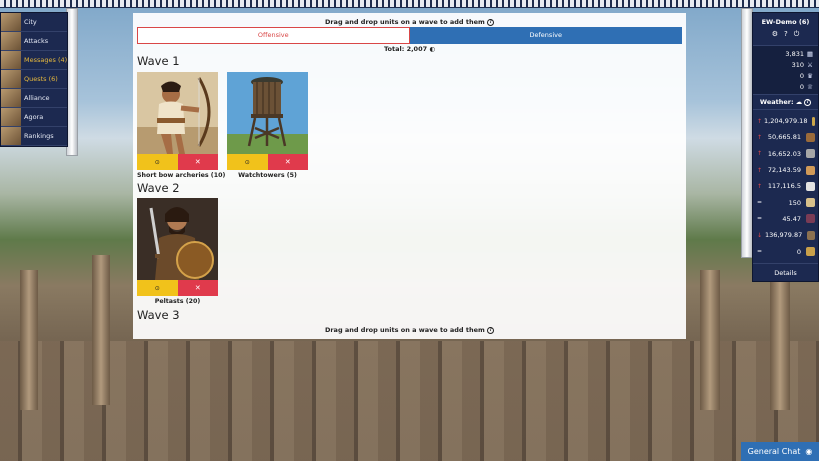 This screenshot has height=461, width=819. What do you see at coordinates (785, 64) in the screenshot?
I see `stat-row: 310 ⚔` at bounding box center [785, 64].